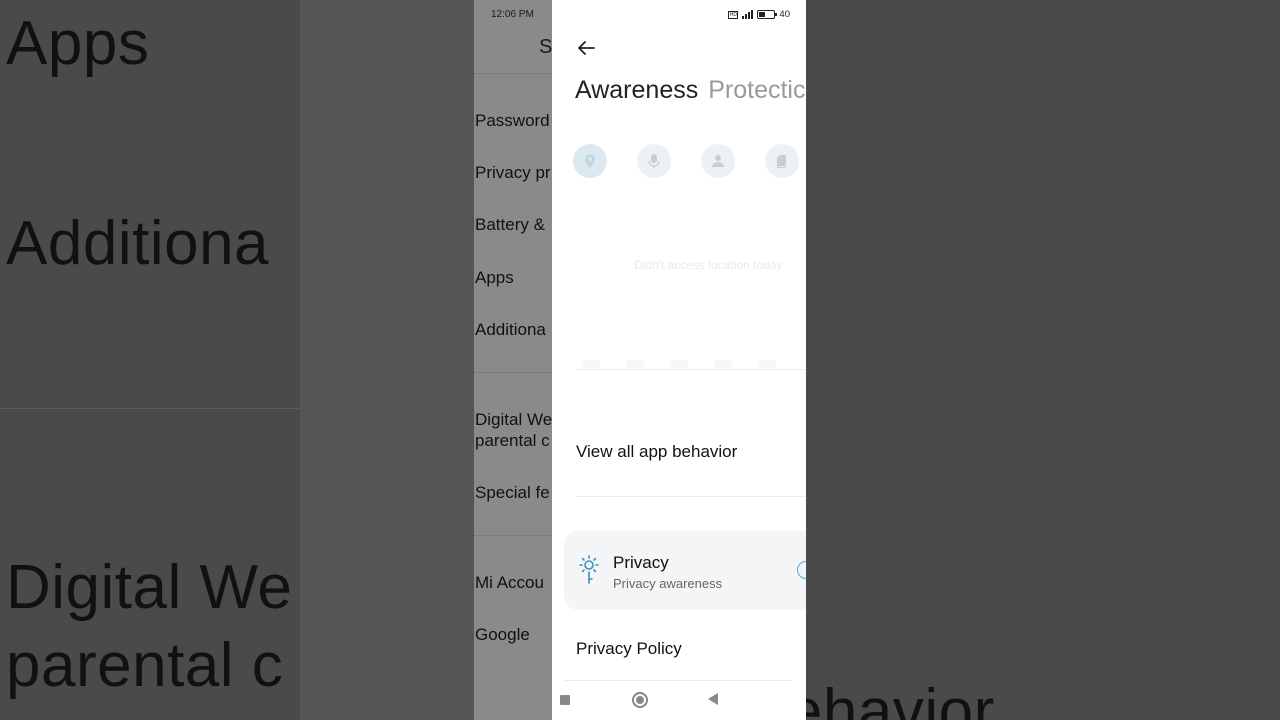 Image resolution: width=1280 pixels, height=720 pixels. I want to click on battery-icon, so click(767, 14).